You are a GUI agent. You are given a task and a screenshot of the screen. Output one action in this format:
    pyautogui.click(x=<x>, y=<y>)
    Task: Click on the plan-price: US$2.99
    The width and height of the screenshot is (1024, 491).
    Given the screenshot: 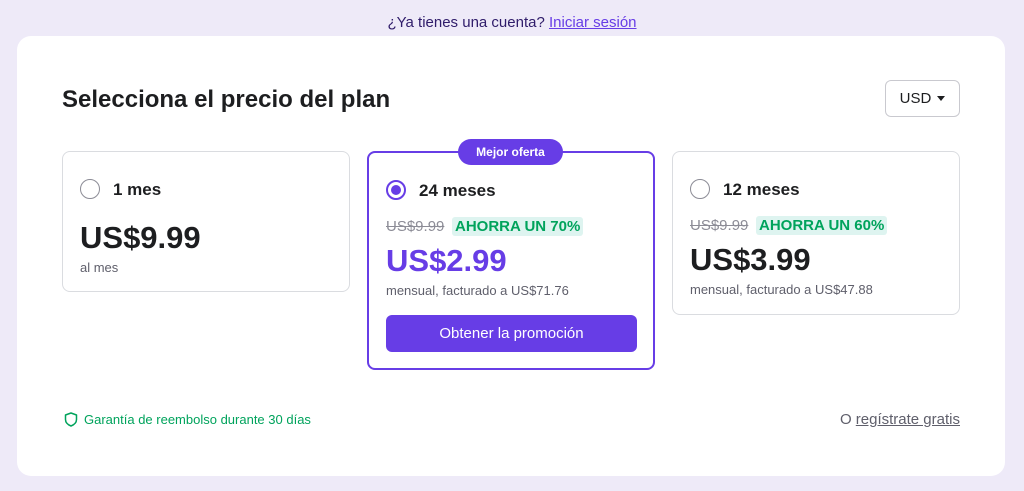 What is the action you would take?
    pyautogui.click(x=446, y=260)
    